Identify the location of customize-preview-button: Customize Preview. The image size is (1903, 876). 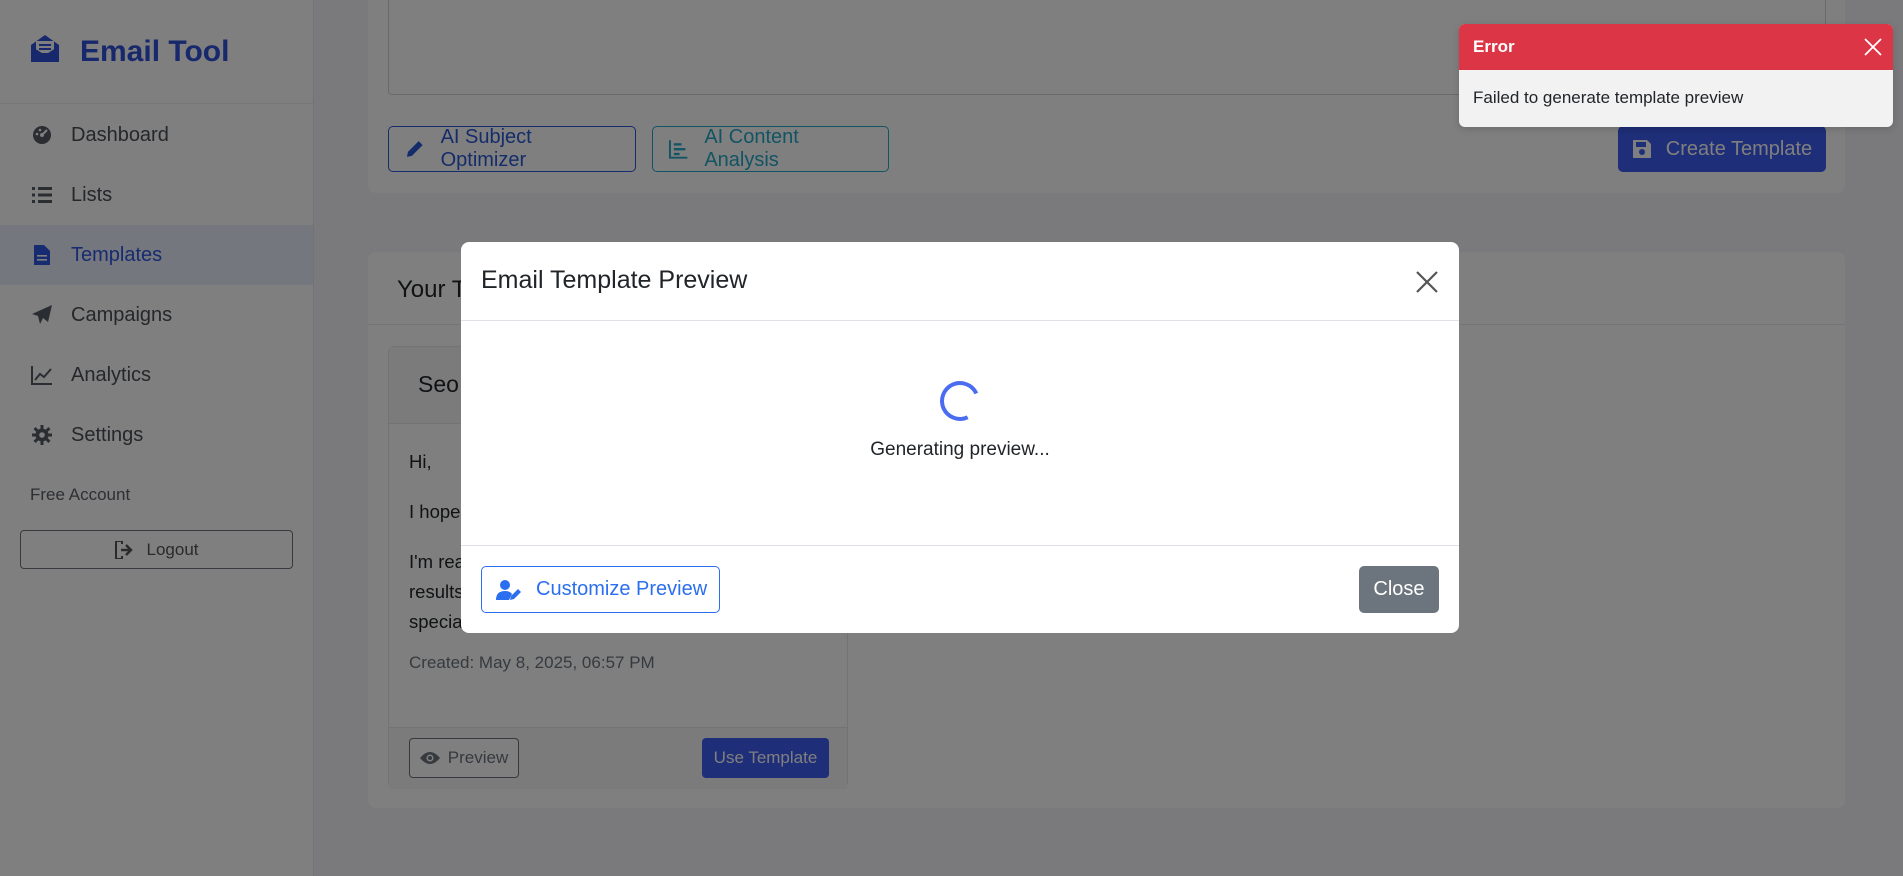
(600, 589).